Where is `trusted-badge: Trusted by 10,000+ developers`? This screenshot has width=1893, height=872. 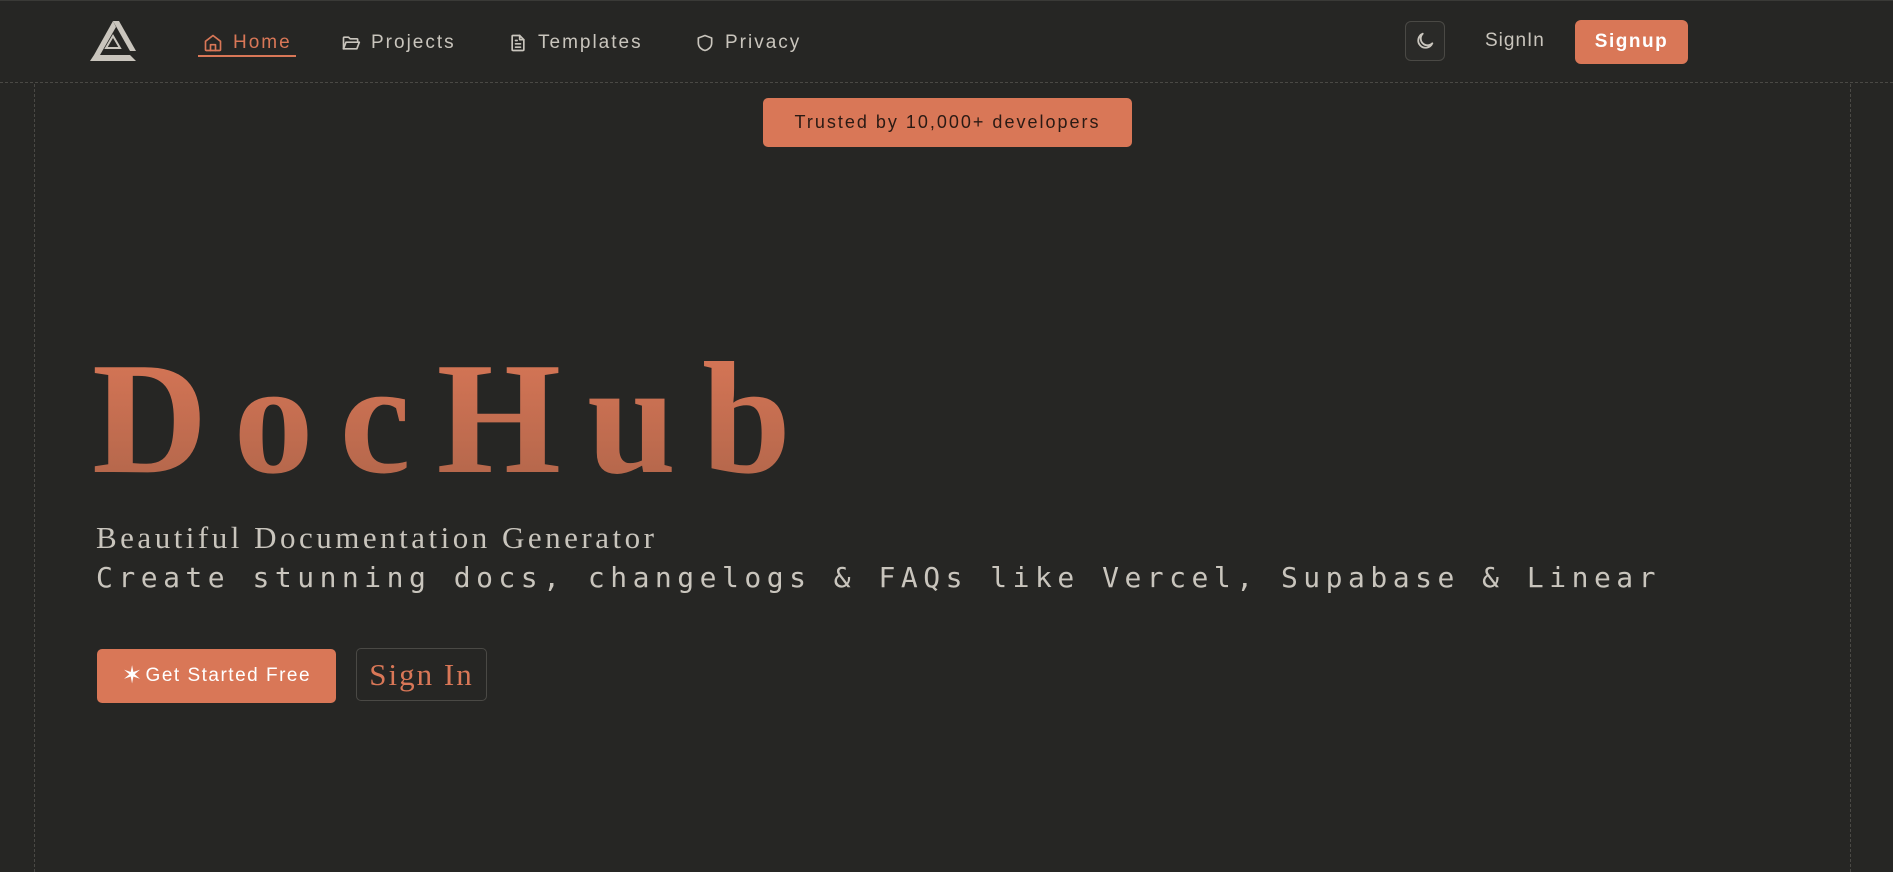 trusted-badge: Trusted by 10,000+ developers is located at coordinates (947, 122).